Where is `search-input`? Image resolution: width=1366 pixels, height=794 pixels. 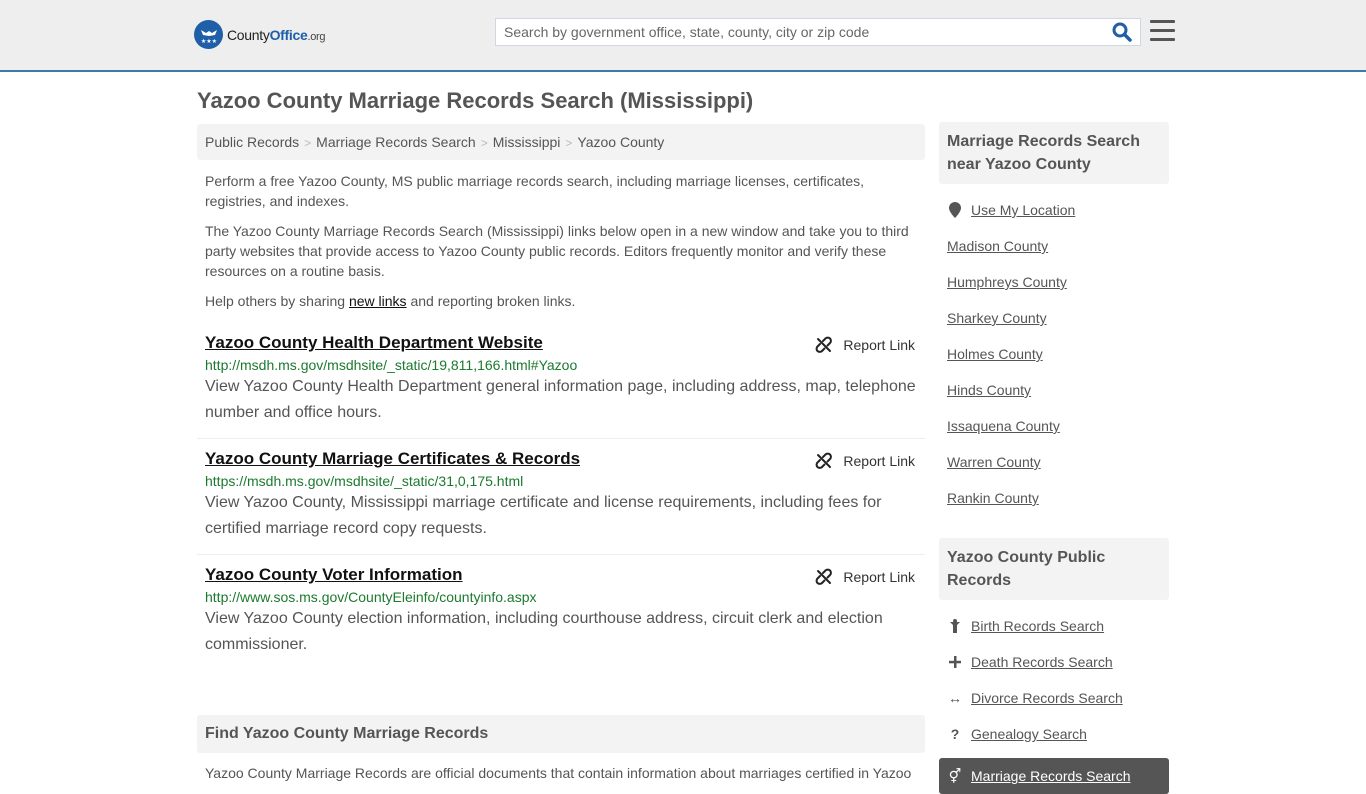 search-input is located at coordinates (801, 32).